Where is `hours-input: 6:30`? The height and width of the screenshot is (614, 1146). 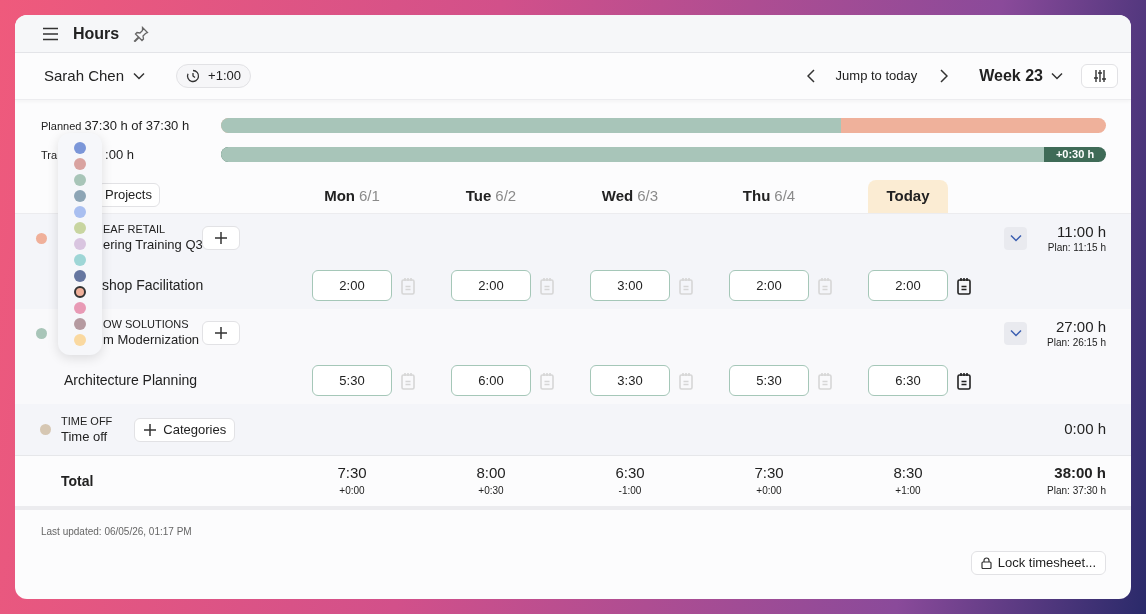
hours-input: 6:30 is located at coordinates (908, 380).